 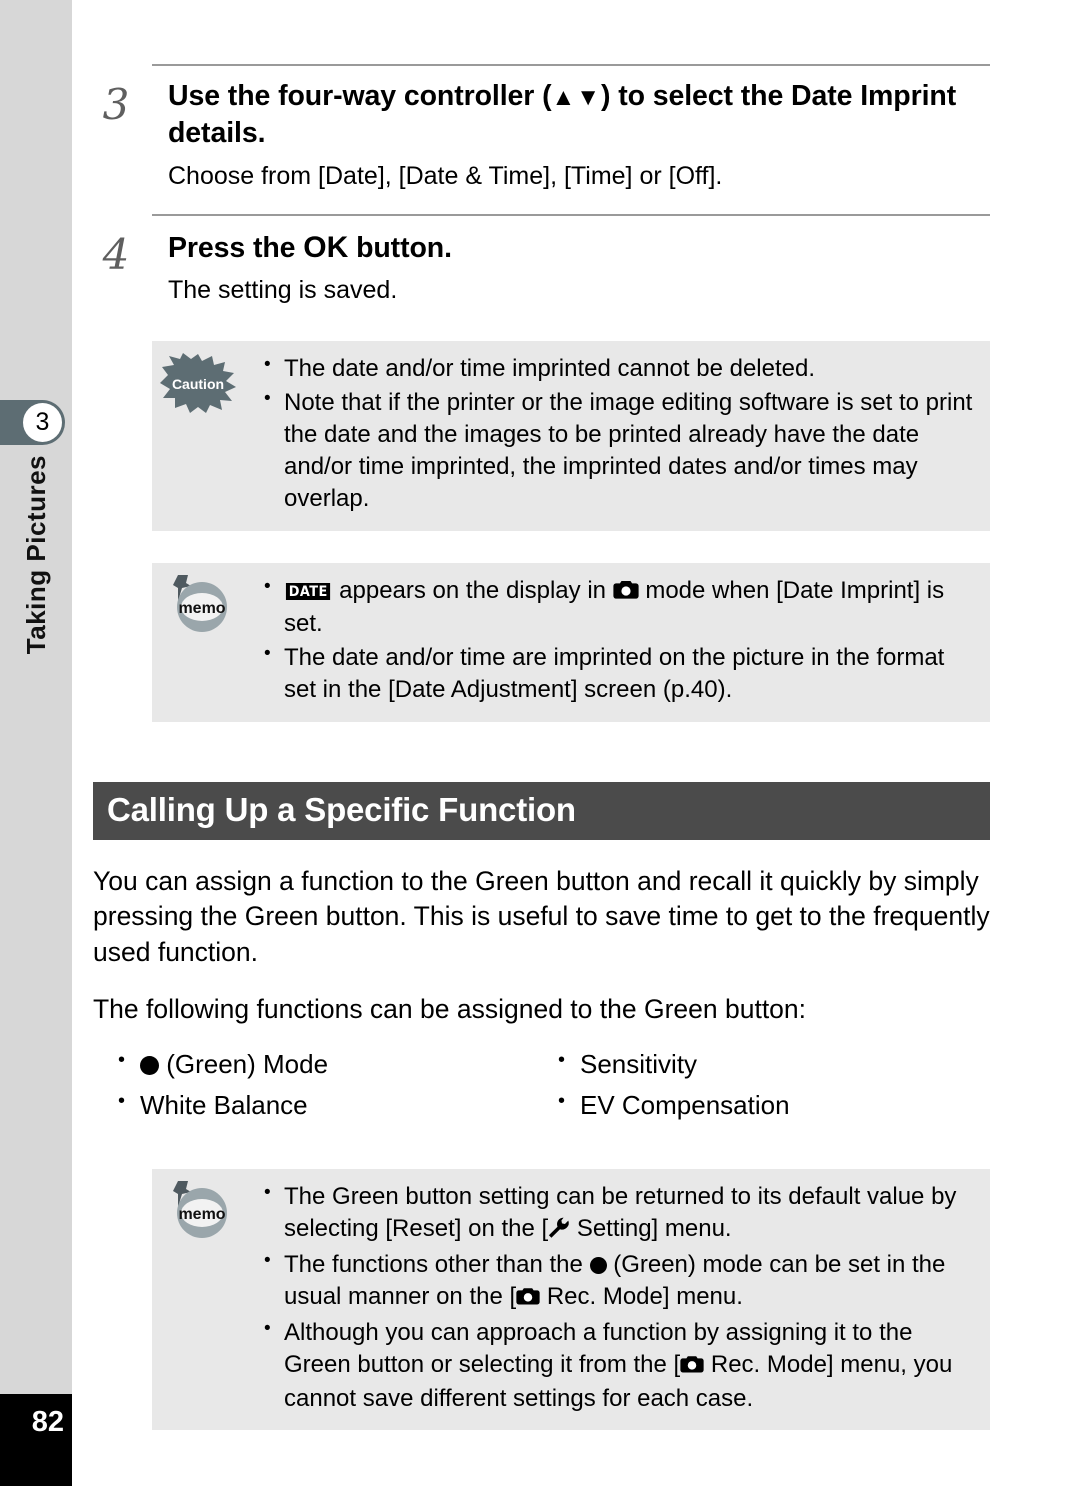 I want to click on chapter-tab: 3, so click(x=32, y=422).